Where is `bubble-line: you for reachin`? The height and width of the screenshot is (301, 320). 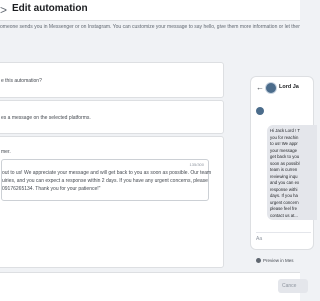 bubble-line: you for reachin is located at coordinates (284, 137).